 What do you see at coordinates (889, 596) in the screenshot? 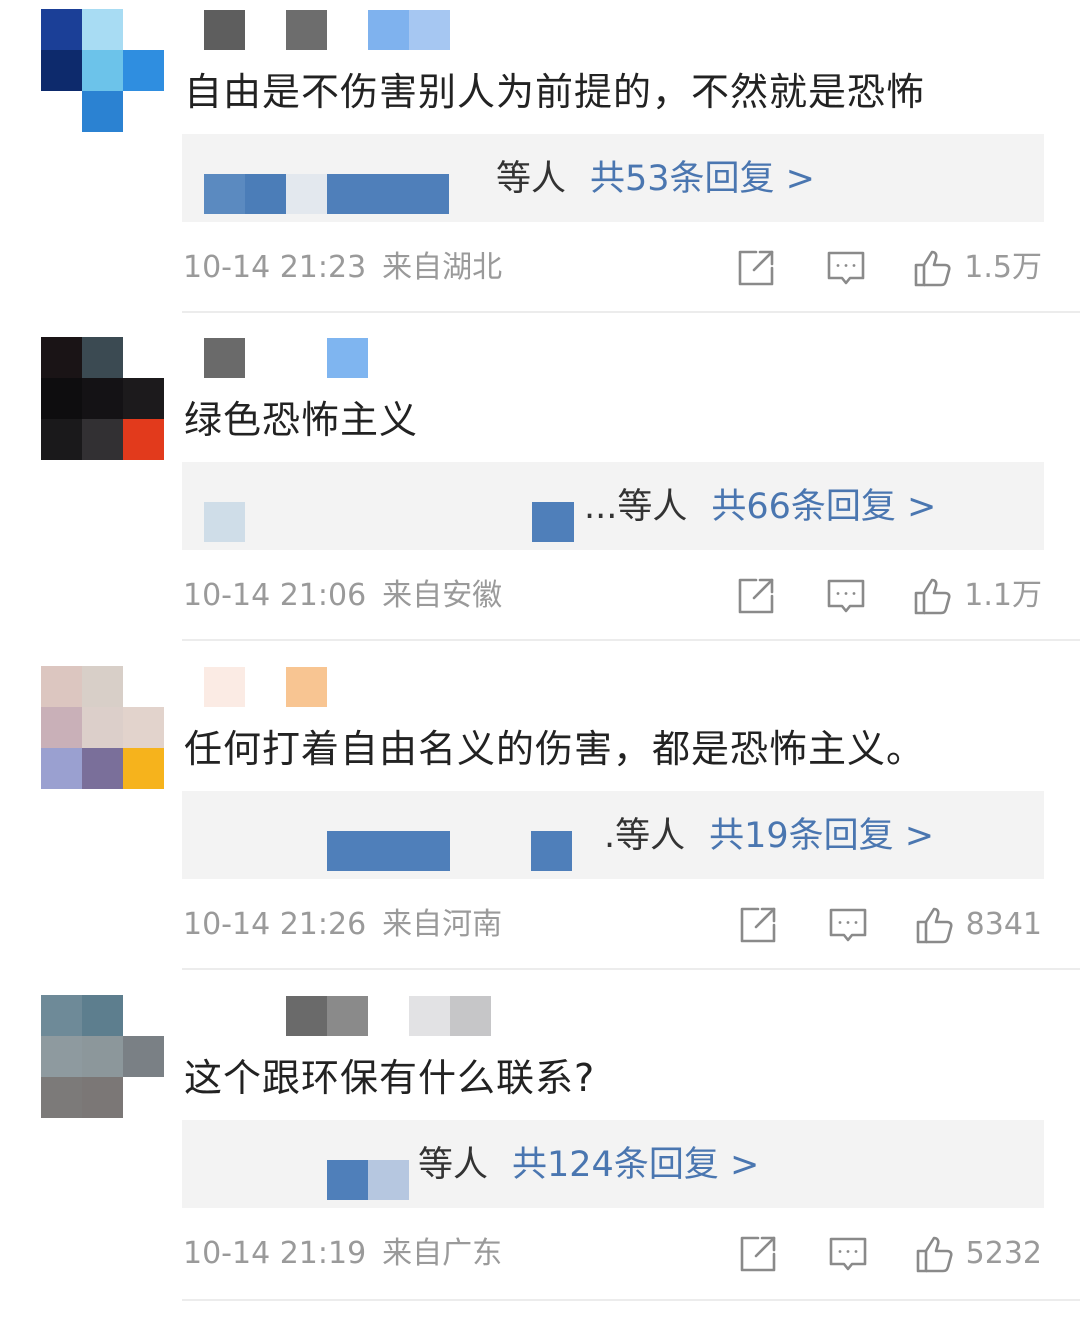
I see `comment-actions: 1.1万` at bounding box center [889, 596].